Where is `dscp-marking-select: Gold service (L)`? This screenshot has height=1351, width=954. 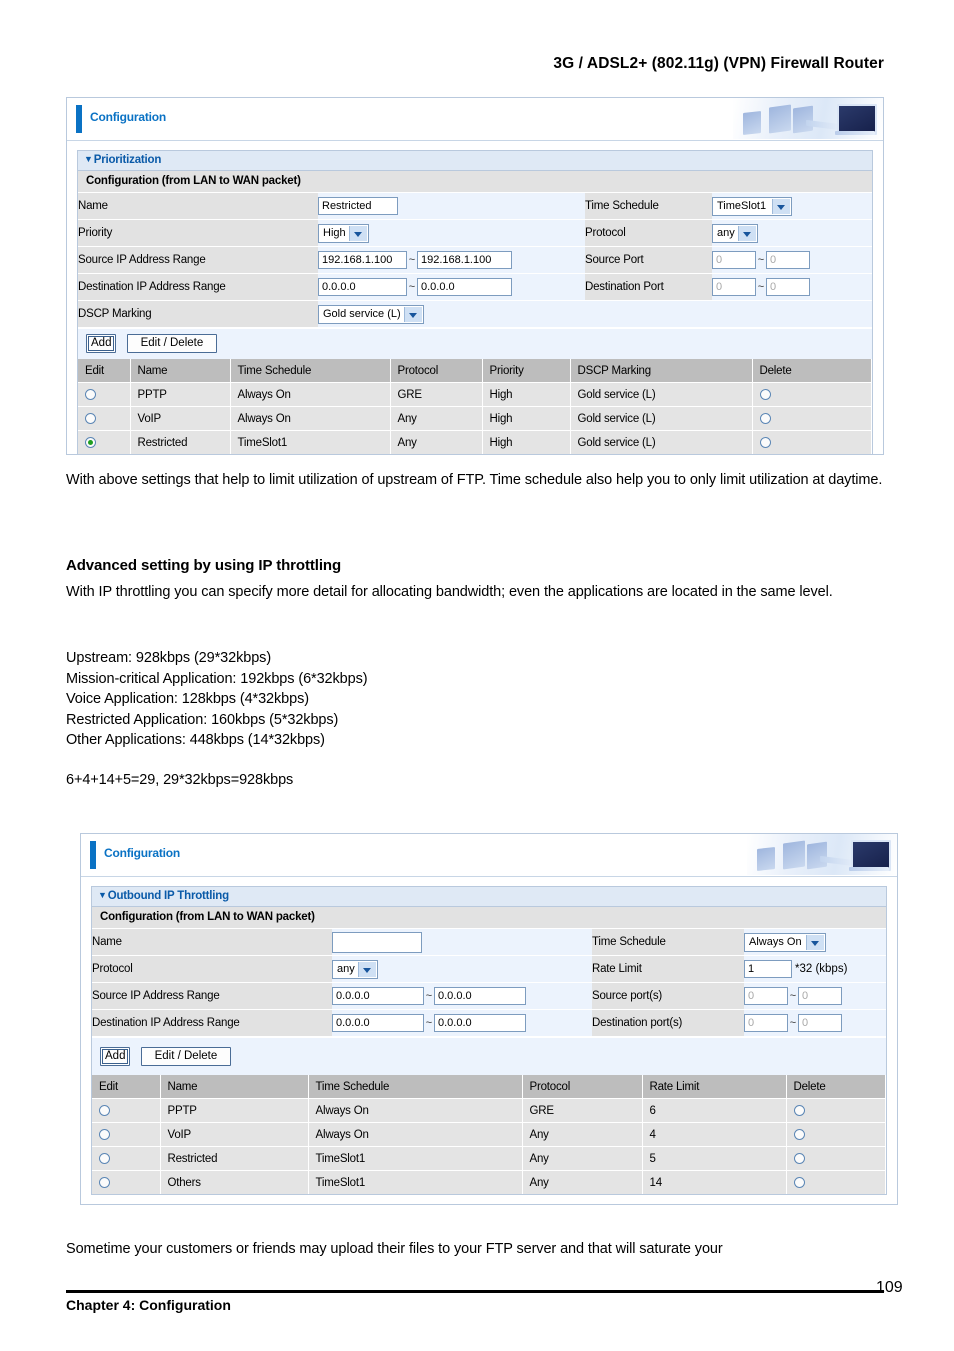
dscp-marking-select: Gold service (L) is located at coordinates (371, 314).